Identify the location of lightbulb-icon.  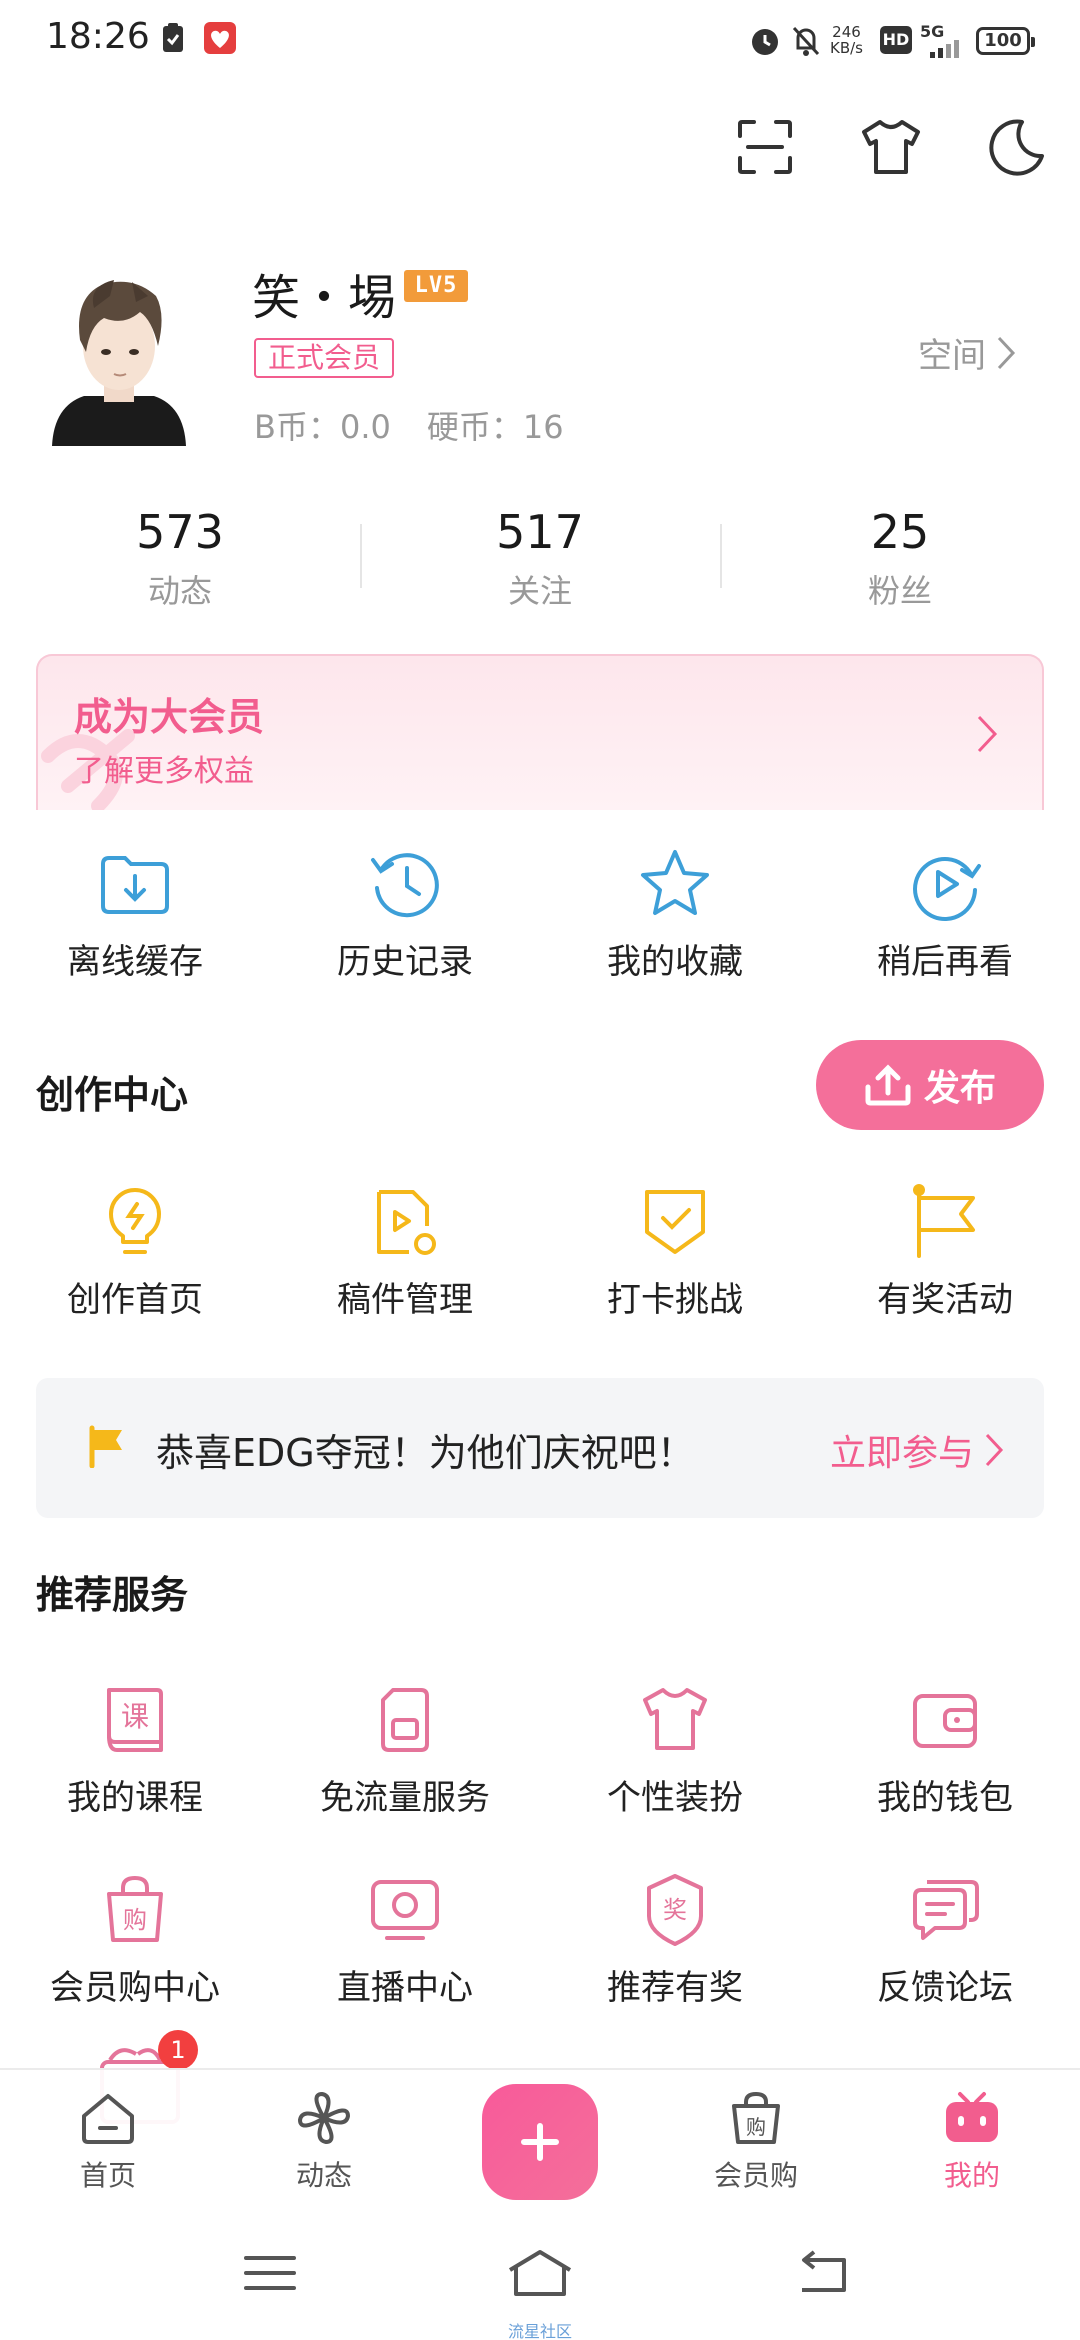
(135, 1221).